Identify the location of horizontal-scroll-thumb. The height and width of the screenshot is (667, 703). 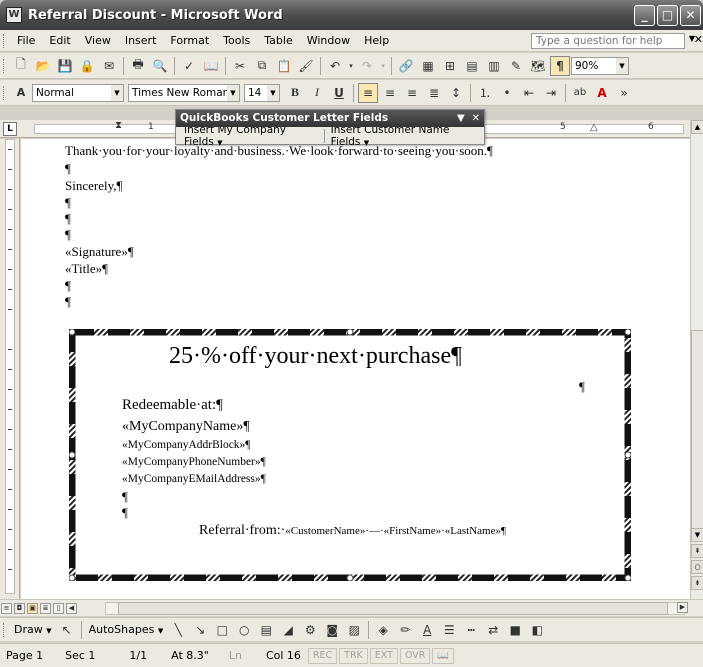
(393, 608).